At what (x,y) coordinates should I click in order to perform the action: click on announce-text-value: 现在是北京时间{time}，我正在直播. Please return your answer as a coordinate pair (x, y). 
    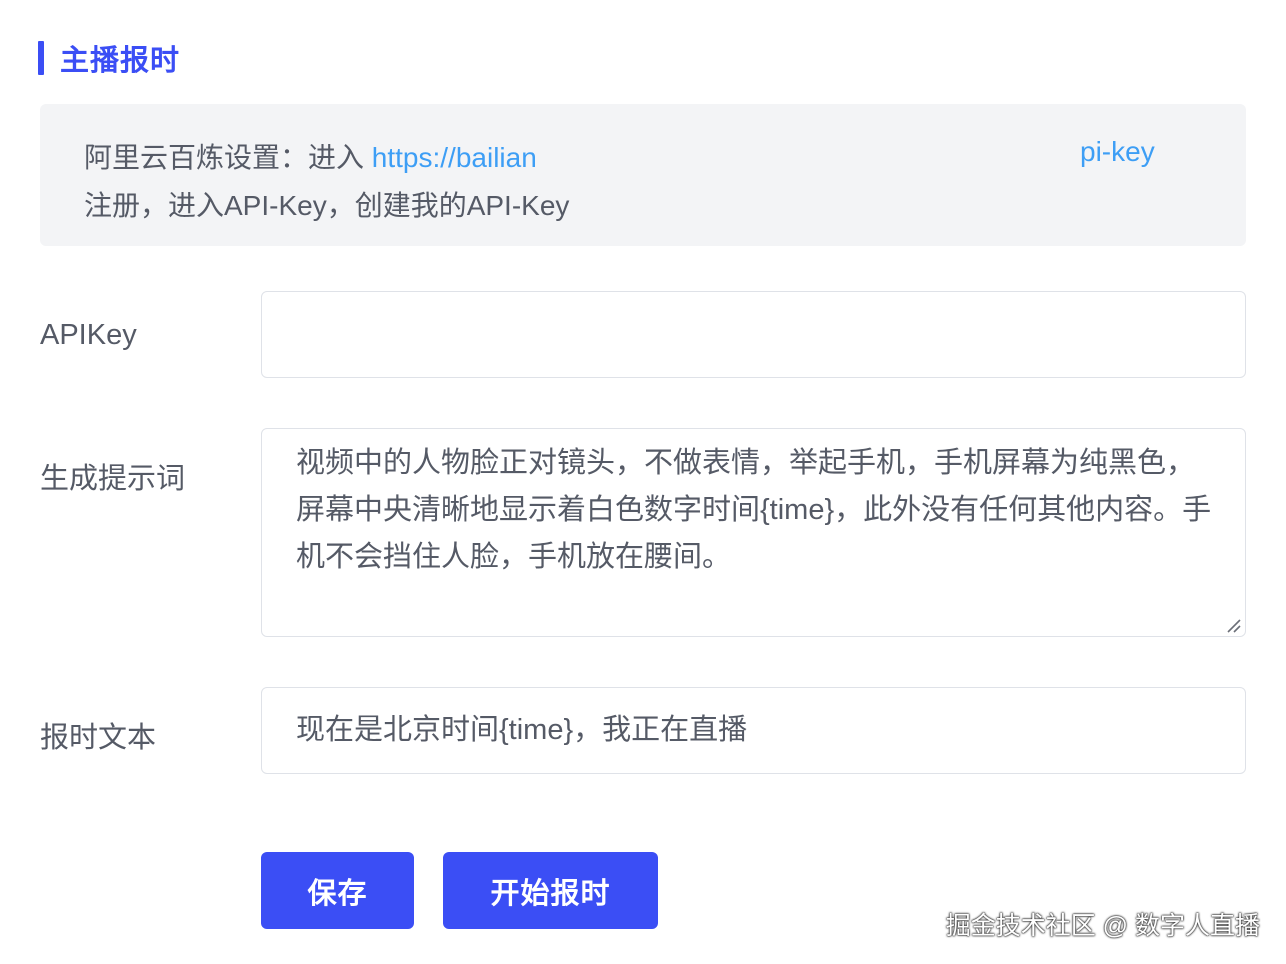
    Looking at the image, I should click on (522, 730).